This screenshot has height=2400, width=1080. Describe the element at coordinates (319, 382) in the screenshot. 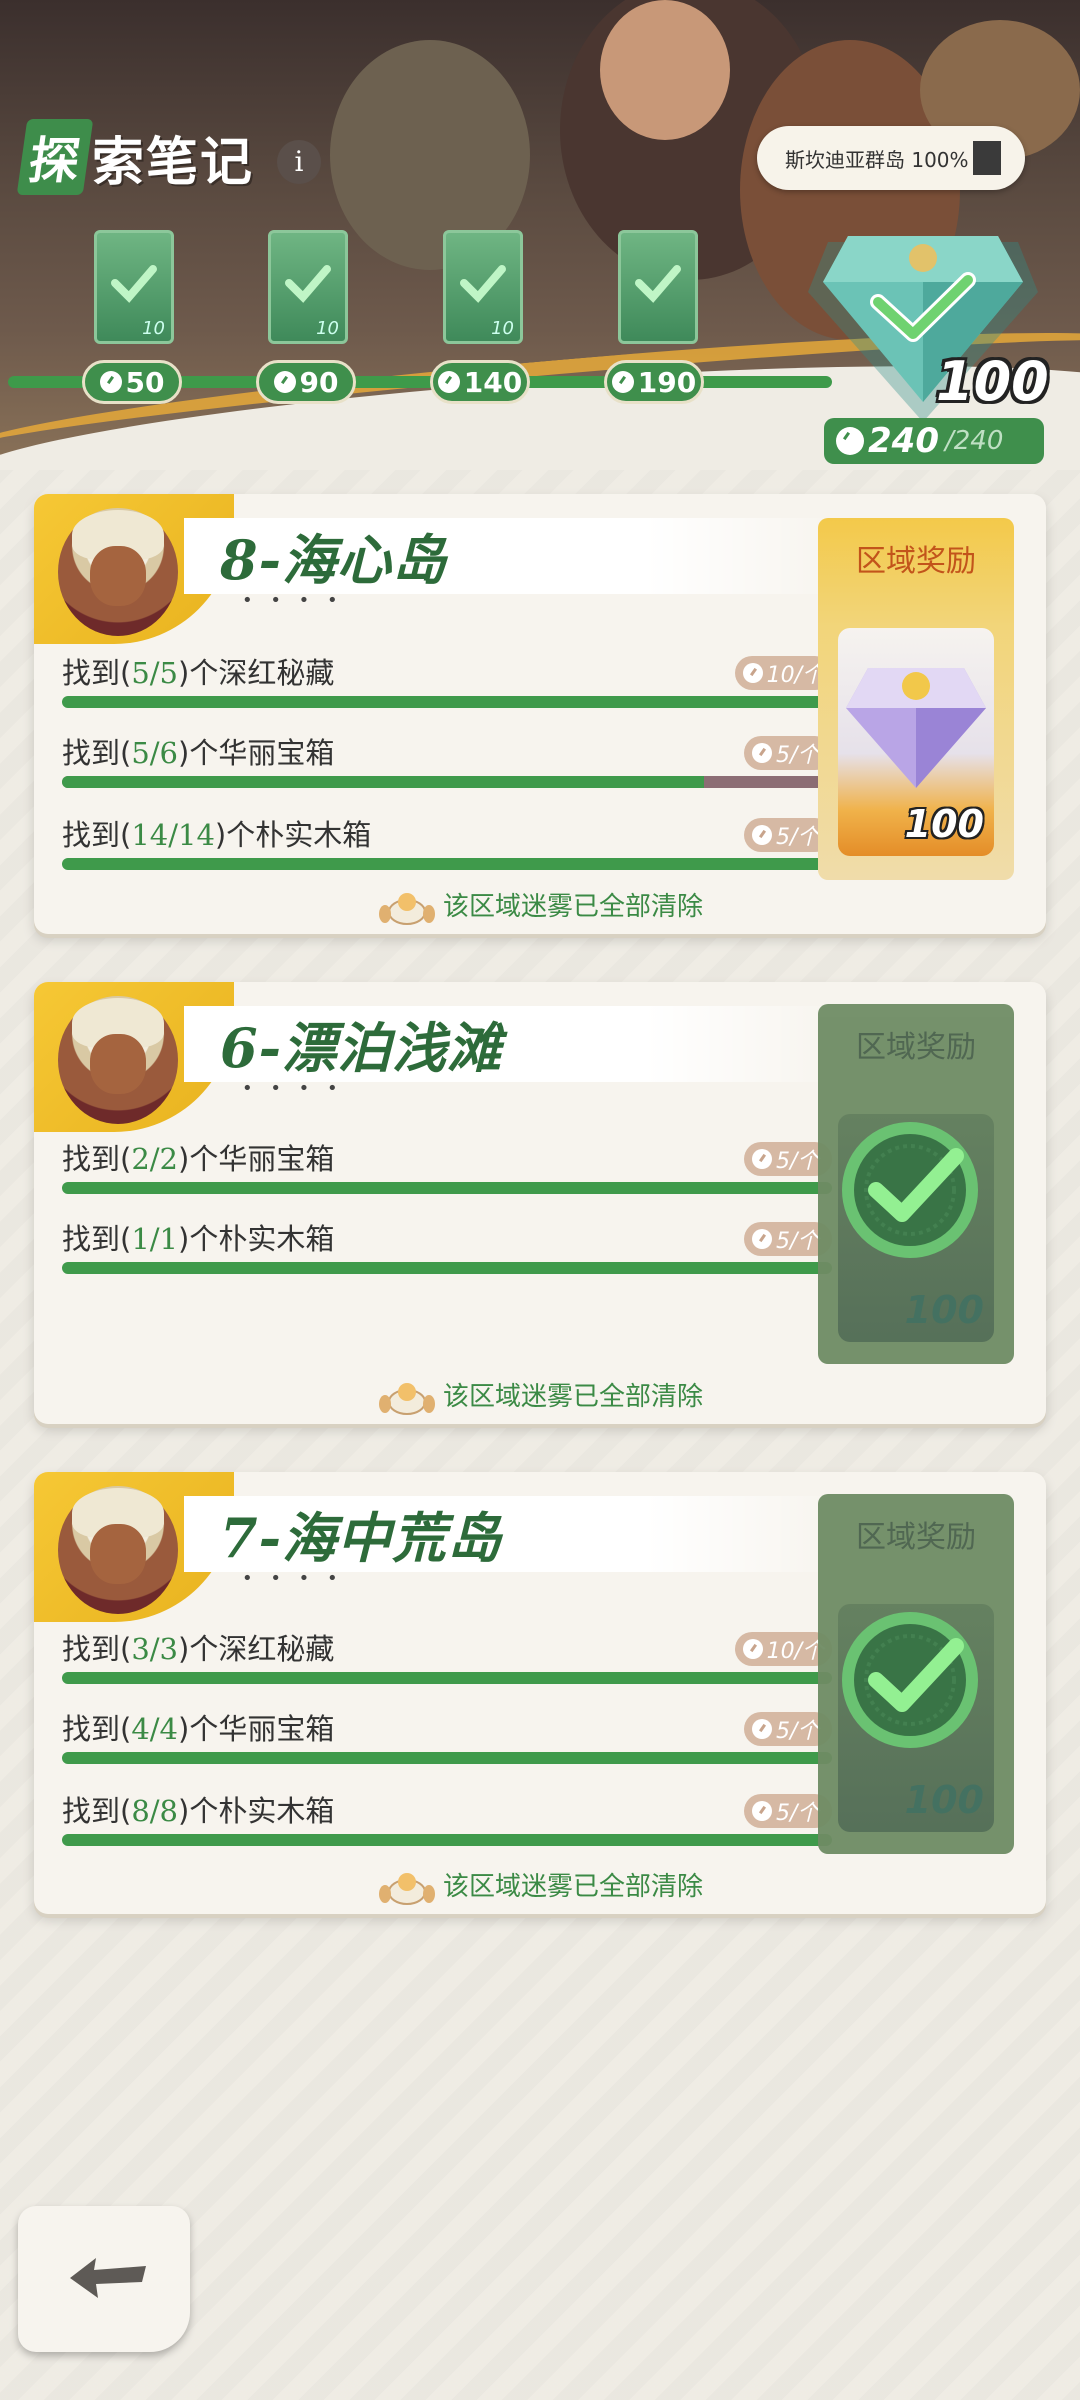

I see `milestone-value: 90` at that location.